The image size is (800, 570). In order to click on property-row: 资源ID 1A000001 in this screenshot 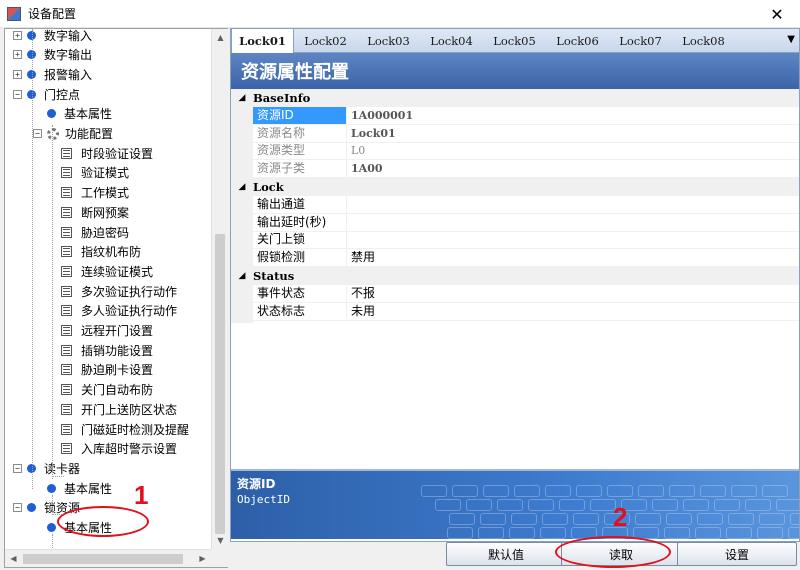, I will do `click(526, 115)`.